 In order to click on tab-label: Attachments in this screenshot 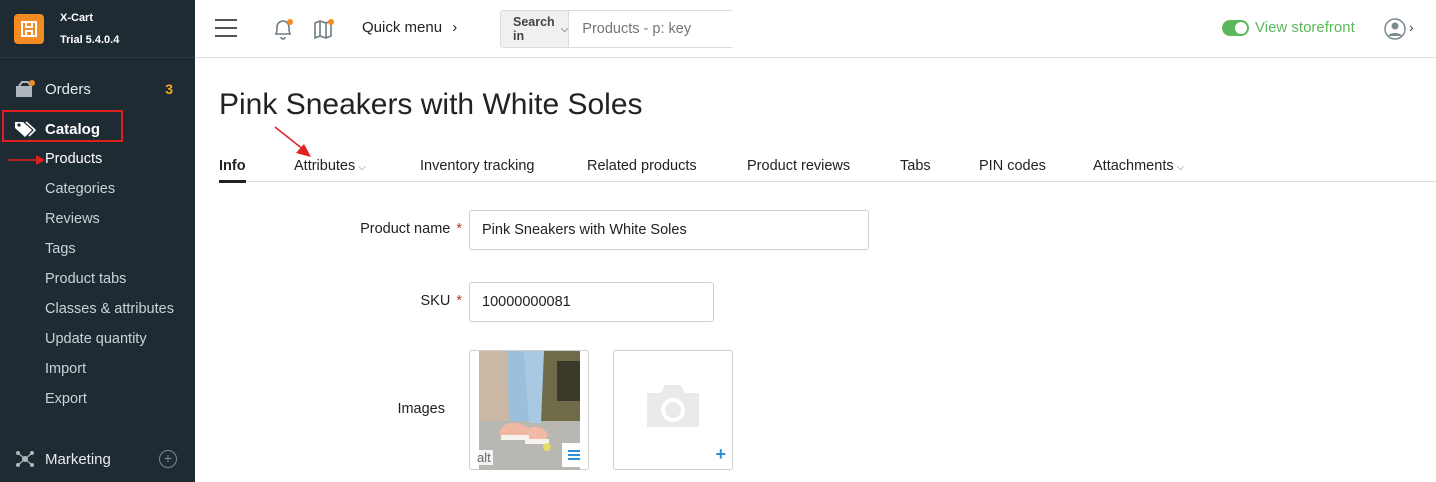, I will do `click(1133, 166)`.